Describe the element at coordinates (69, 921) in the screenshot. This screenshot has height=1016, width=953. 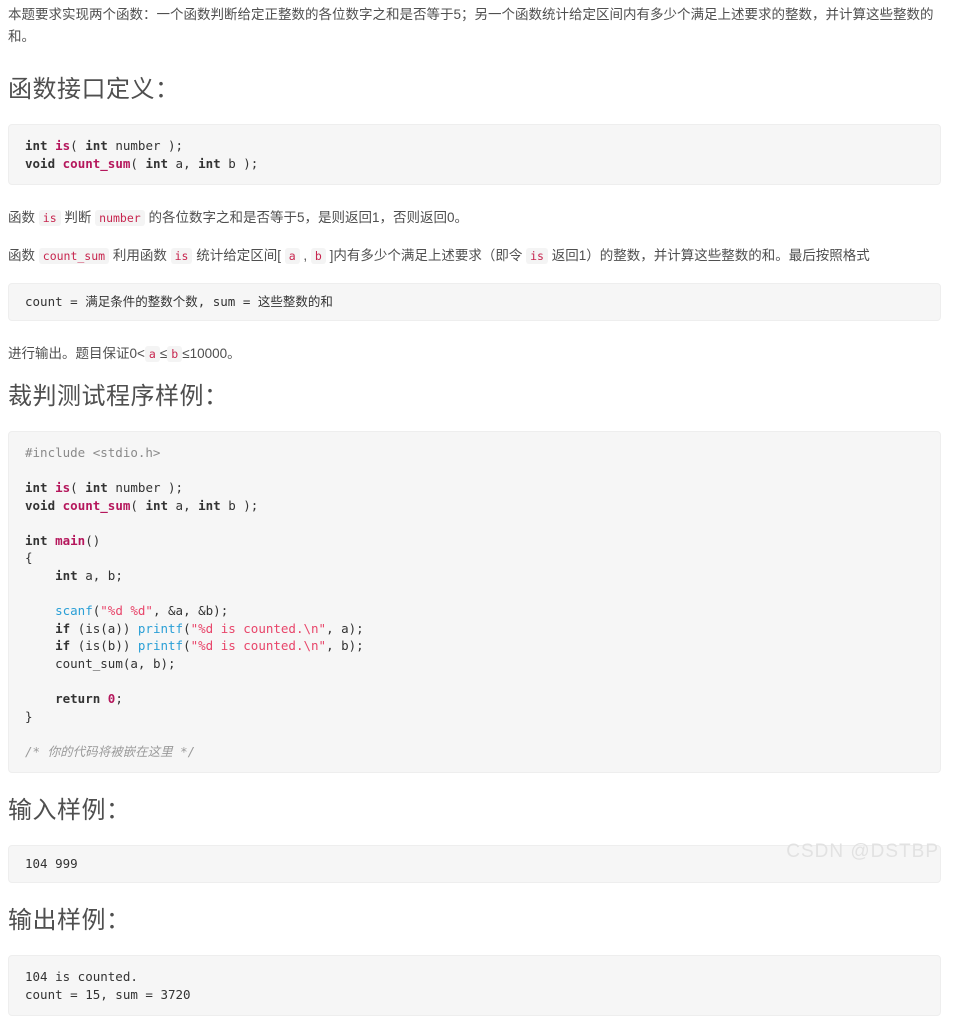
I see `heading-output-sample: 输出样例：` at that location.